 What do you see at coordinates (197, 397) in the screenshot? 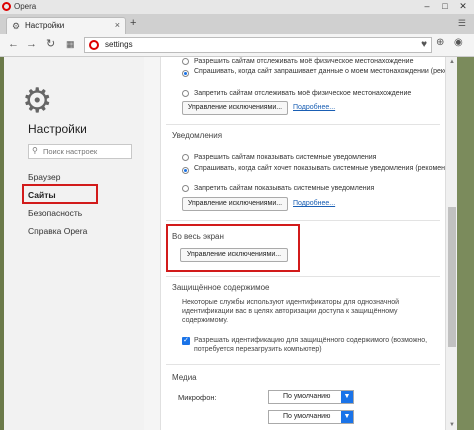
I see `microphone-label: Микрофон:` at bounding box center [197, 397].